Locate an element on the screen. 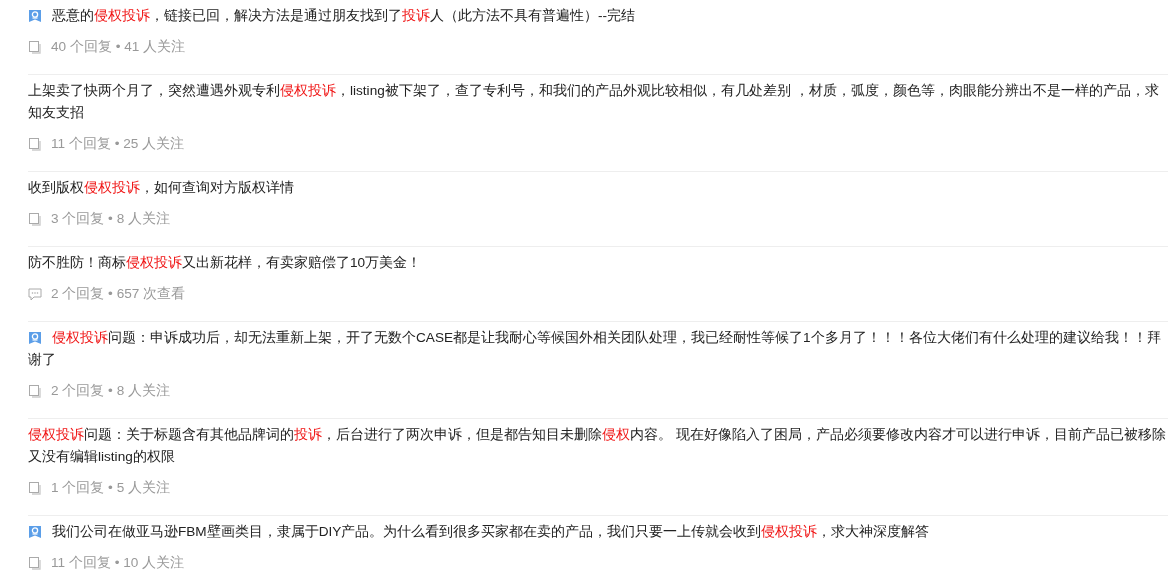  question-stats: 11 个回复 • 10 人关注 is located at coordinates (118, 563).